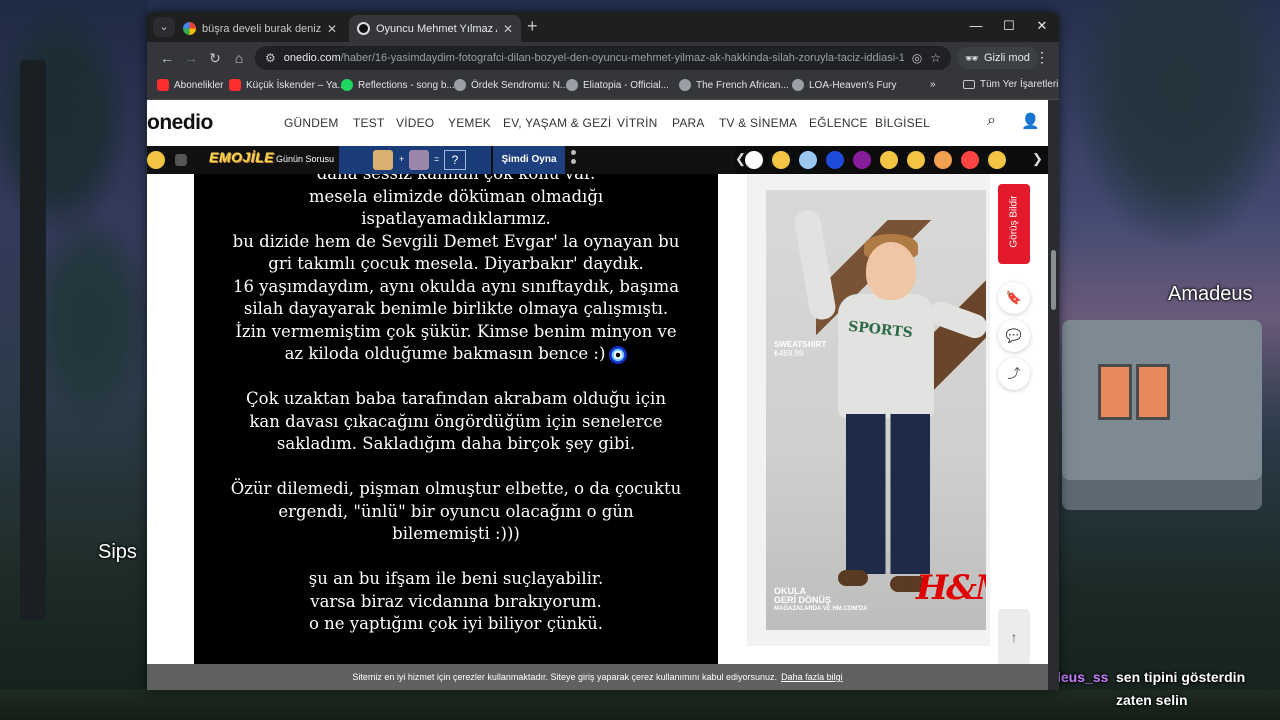 This screenshot has width=1280, height=720. What do you see at coordinates (969, 84) in the screenshot?
I see `folder-icon` at bounding box center [969, 84].